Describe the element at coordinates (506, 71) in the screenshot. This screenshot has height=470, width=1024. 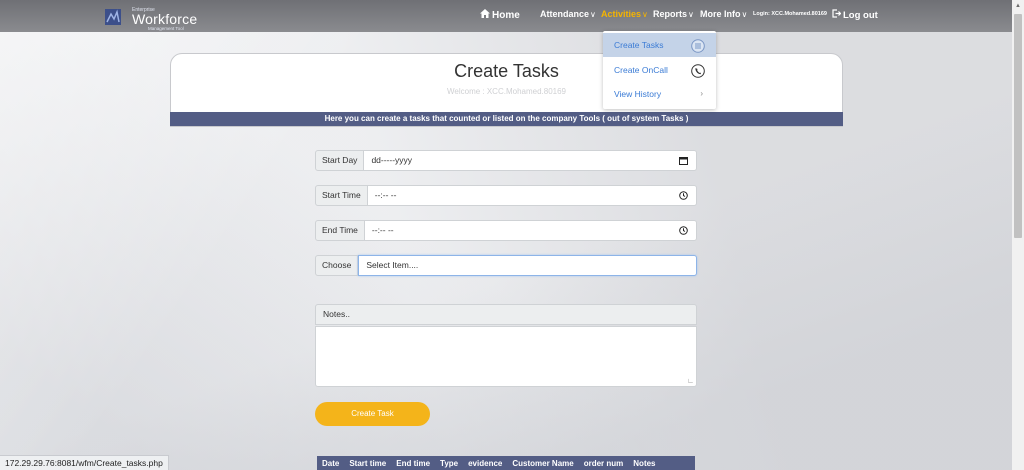
I see `page-title: Create Tasks` at that location.